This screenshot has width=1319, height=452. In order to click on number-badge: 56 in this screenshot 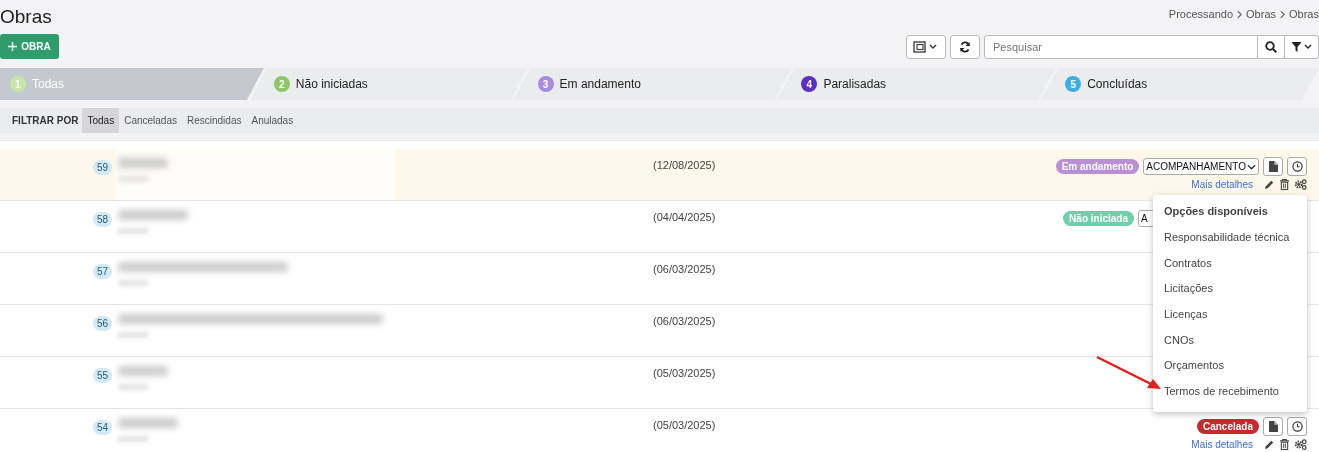, I will do `click(102, 323)`.